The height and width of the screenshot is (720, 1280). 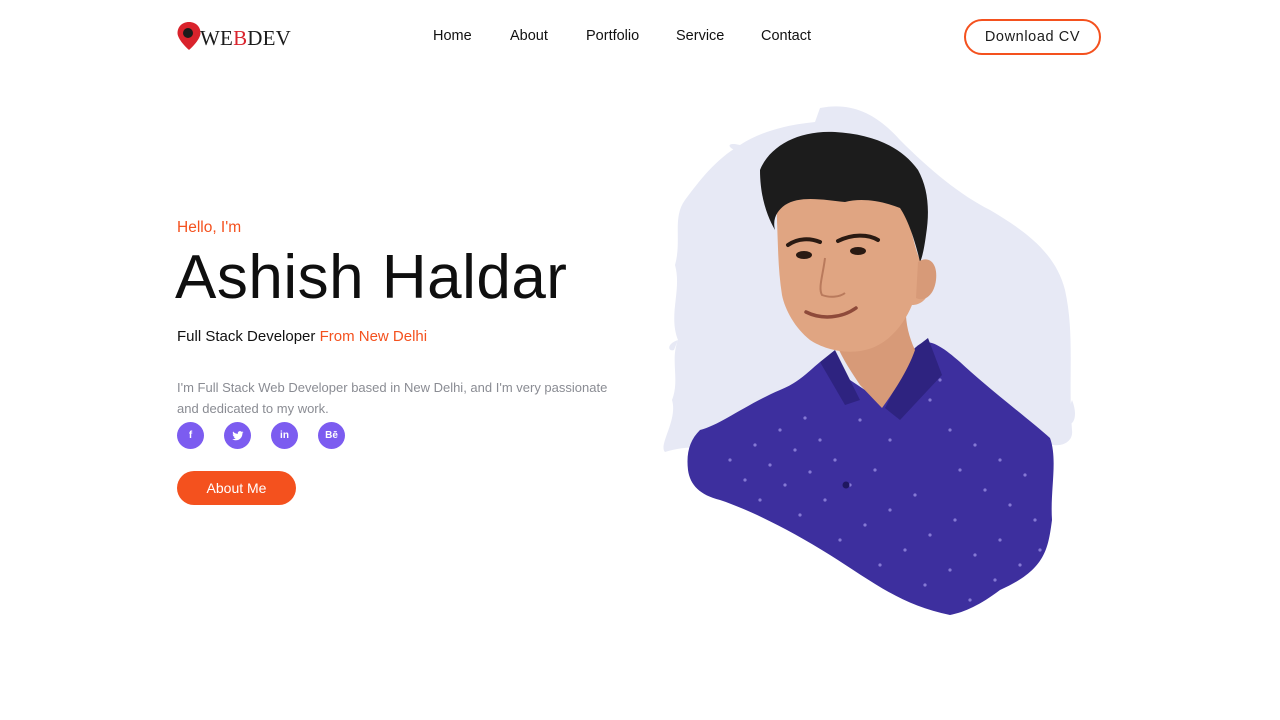 What do you see at coordinates (452, 36) in the screenshot?
I see `nav-home: Home` at bounding box center [452, 36].